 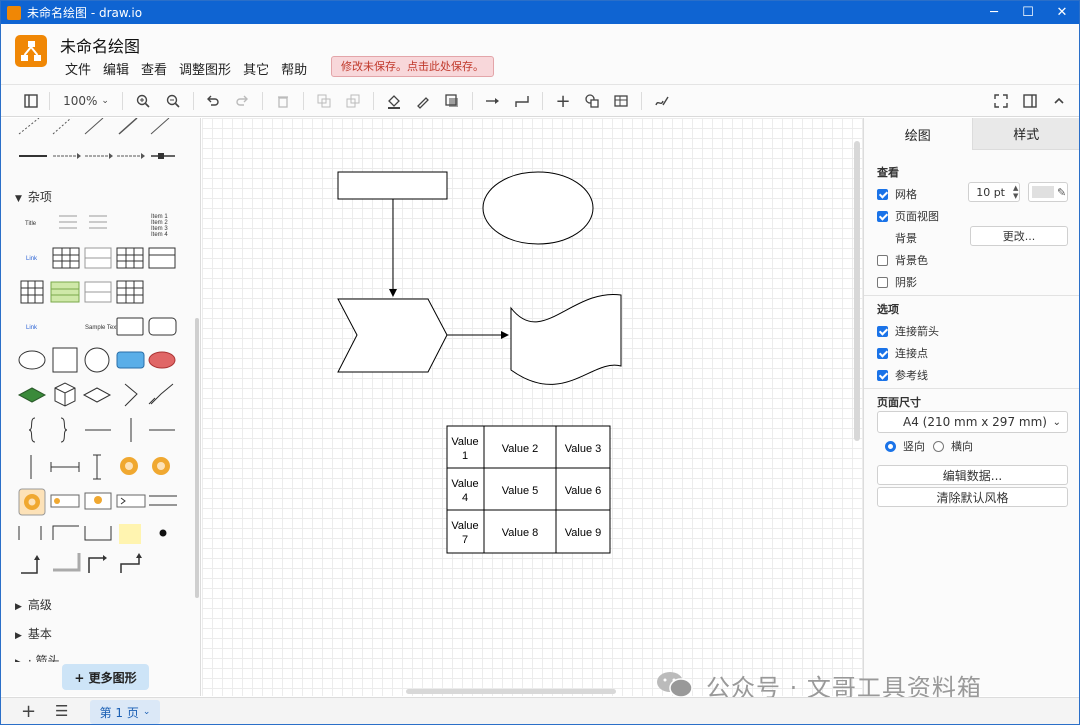 I want to click on maximize-button: ☐, so click(x=1028, y=12).